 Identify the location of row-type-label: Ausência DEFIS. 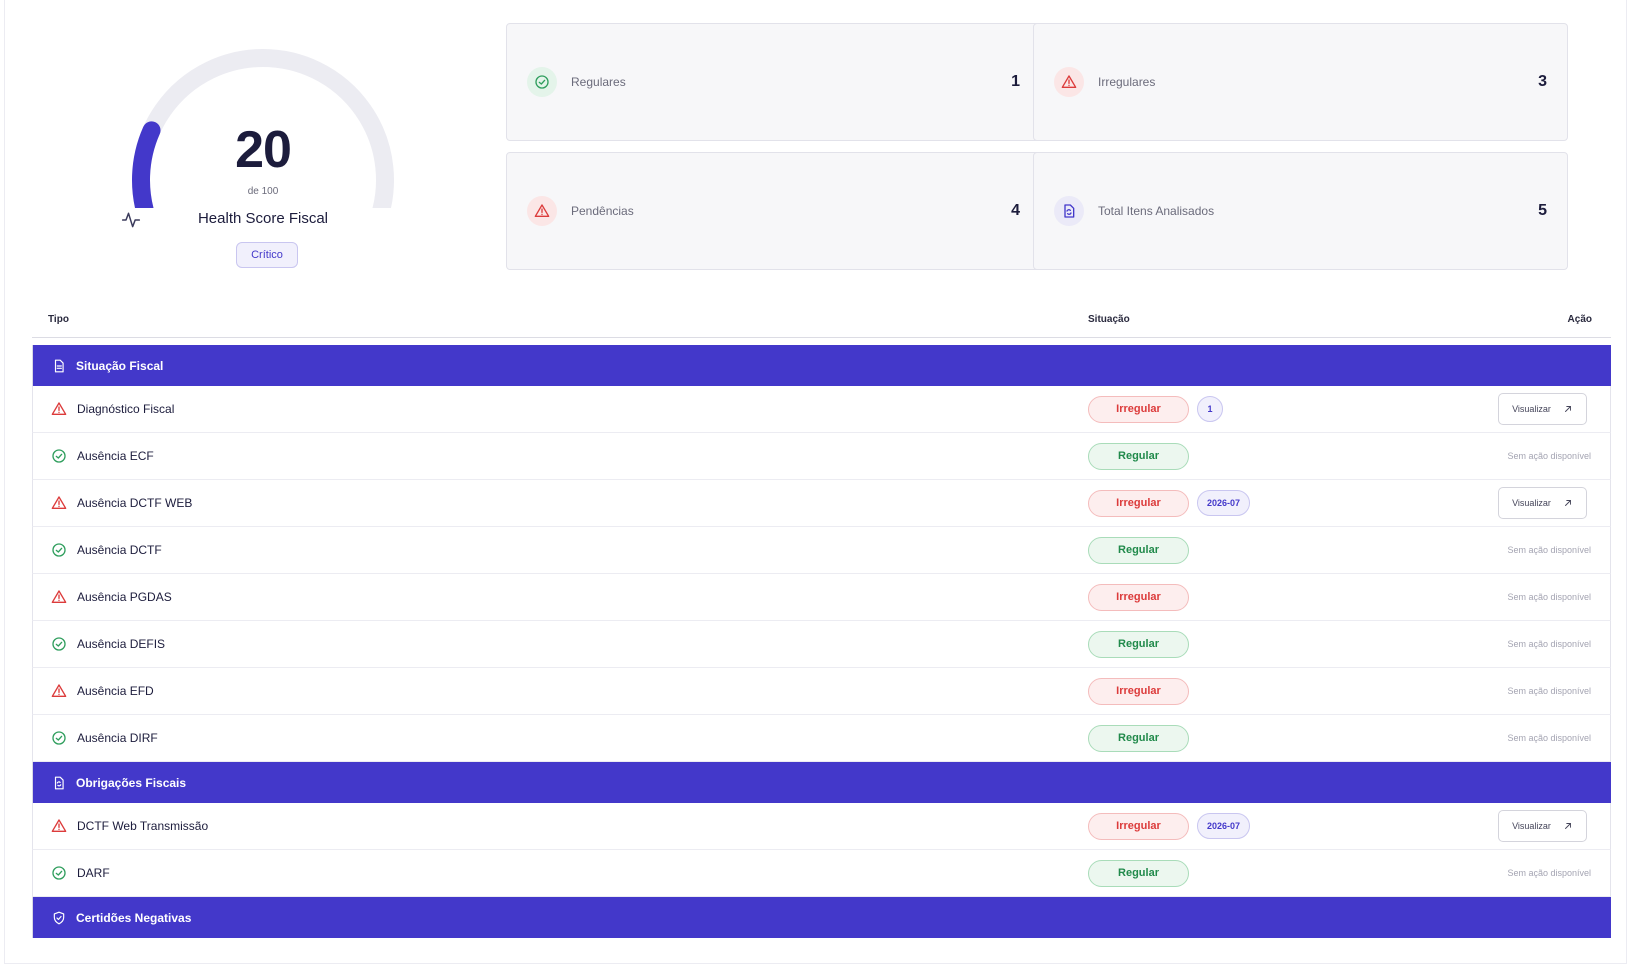
(121, 644).